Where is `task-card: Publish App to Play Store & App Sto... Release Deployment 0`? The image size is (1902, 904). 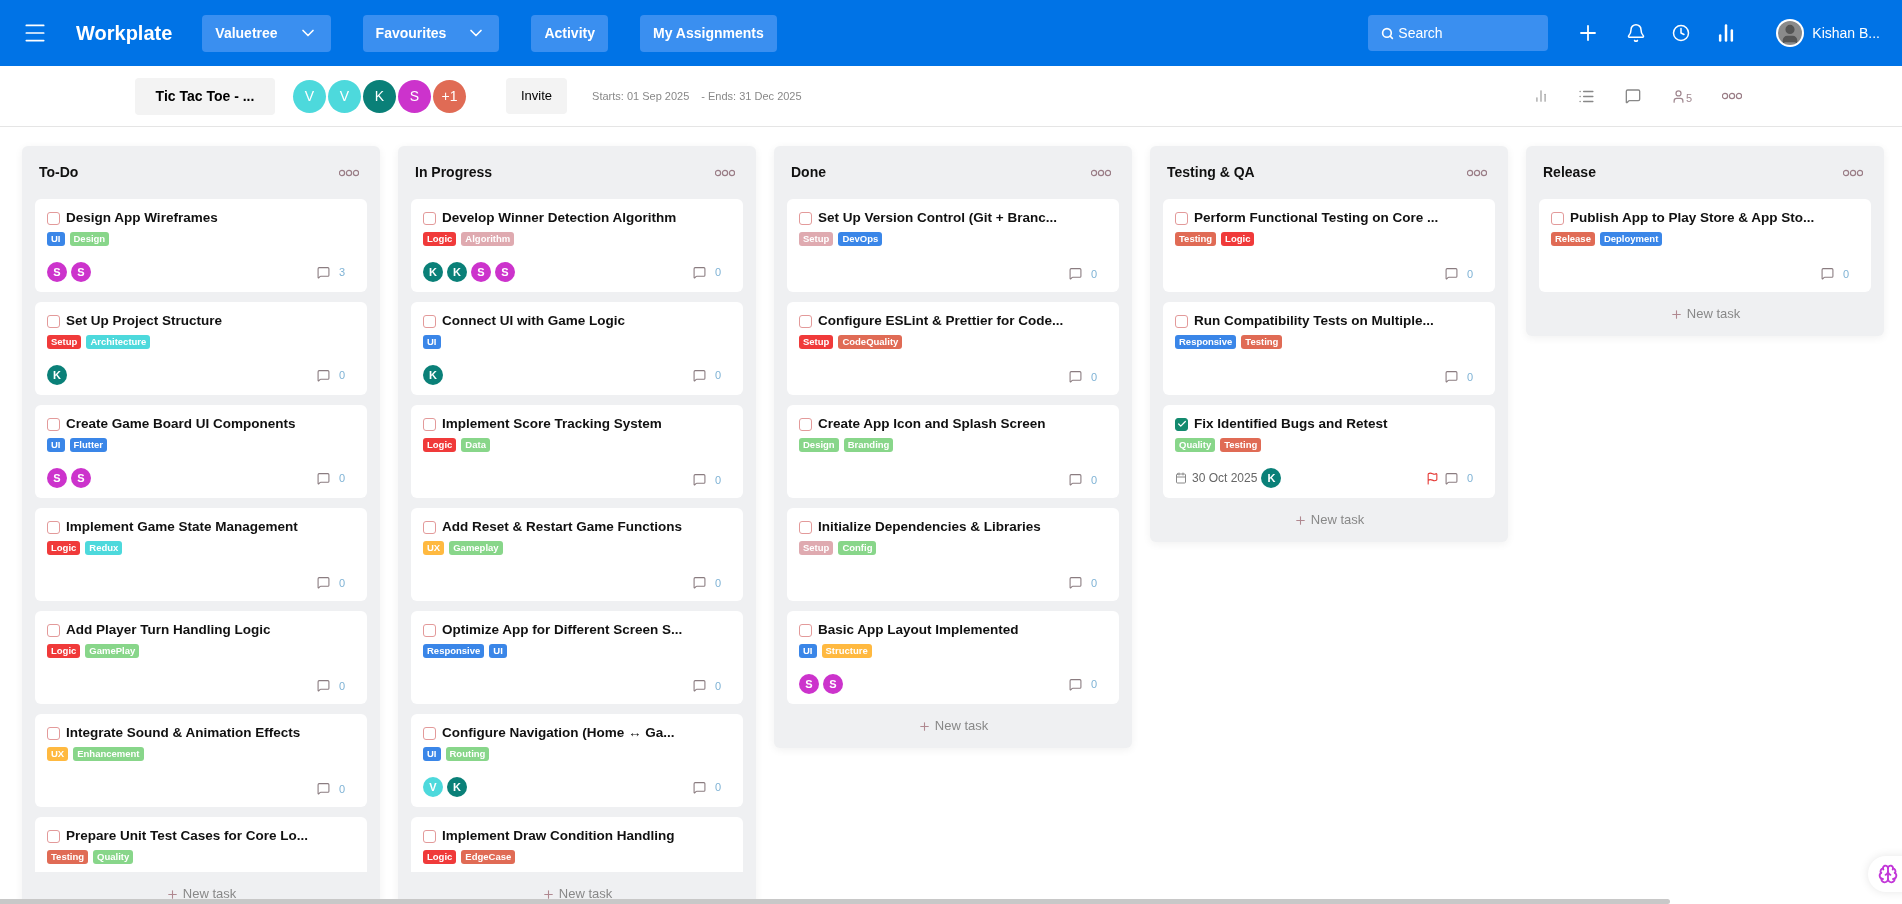 task-card: Publish App to Play Store & App Sto... Release Deployment 0 is located at coordinates (1705, 245).